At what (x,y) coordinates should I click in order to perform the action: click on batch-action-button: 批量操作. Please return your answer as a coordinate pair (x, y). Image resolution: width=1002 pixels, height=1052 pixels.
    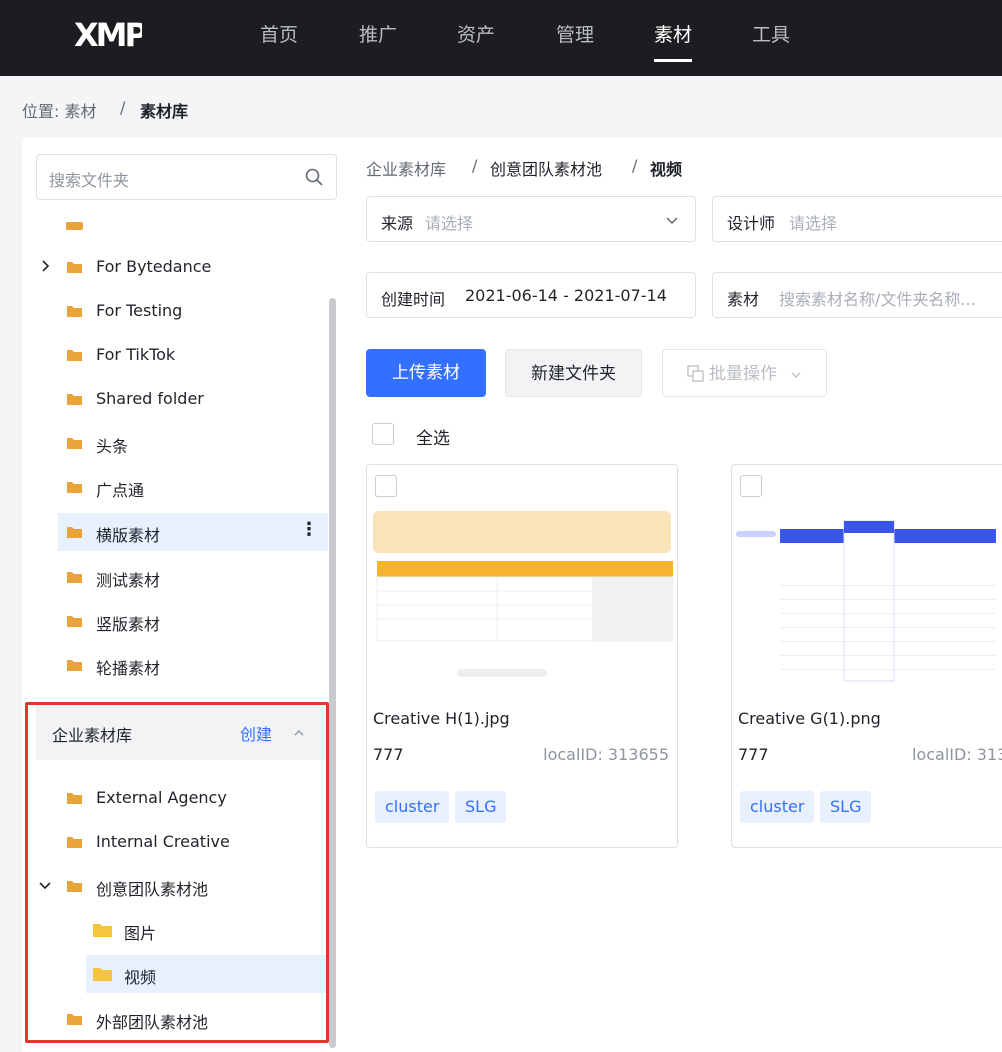
    Looking at the image, I should click on (744, 373).